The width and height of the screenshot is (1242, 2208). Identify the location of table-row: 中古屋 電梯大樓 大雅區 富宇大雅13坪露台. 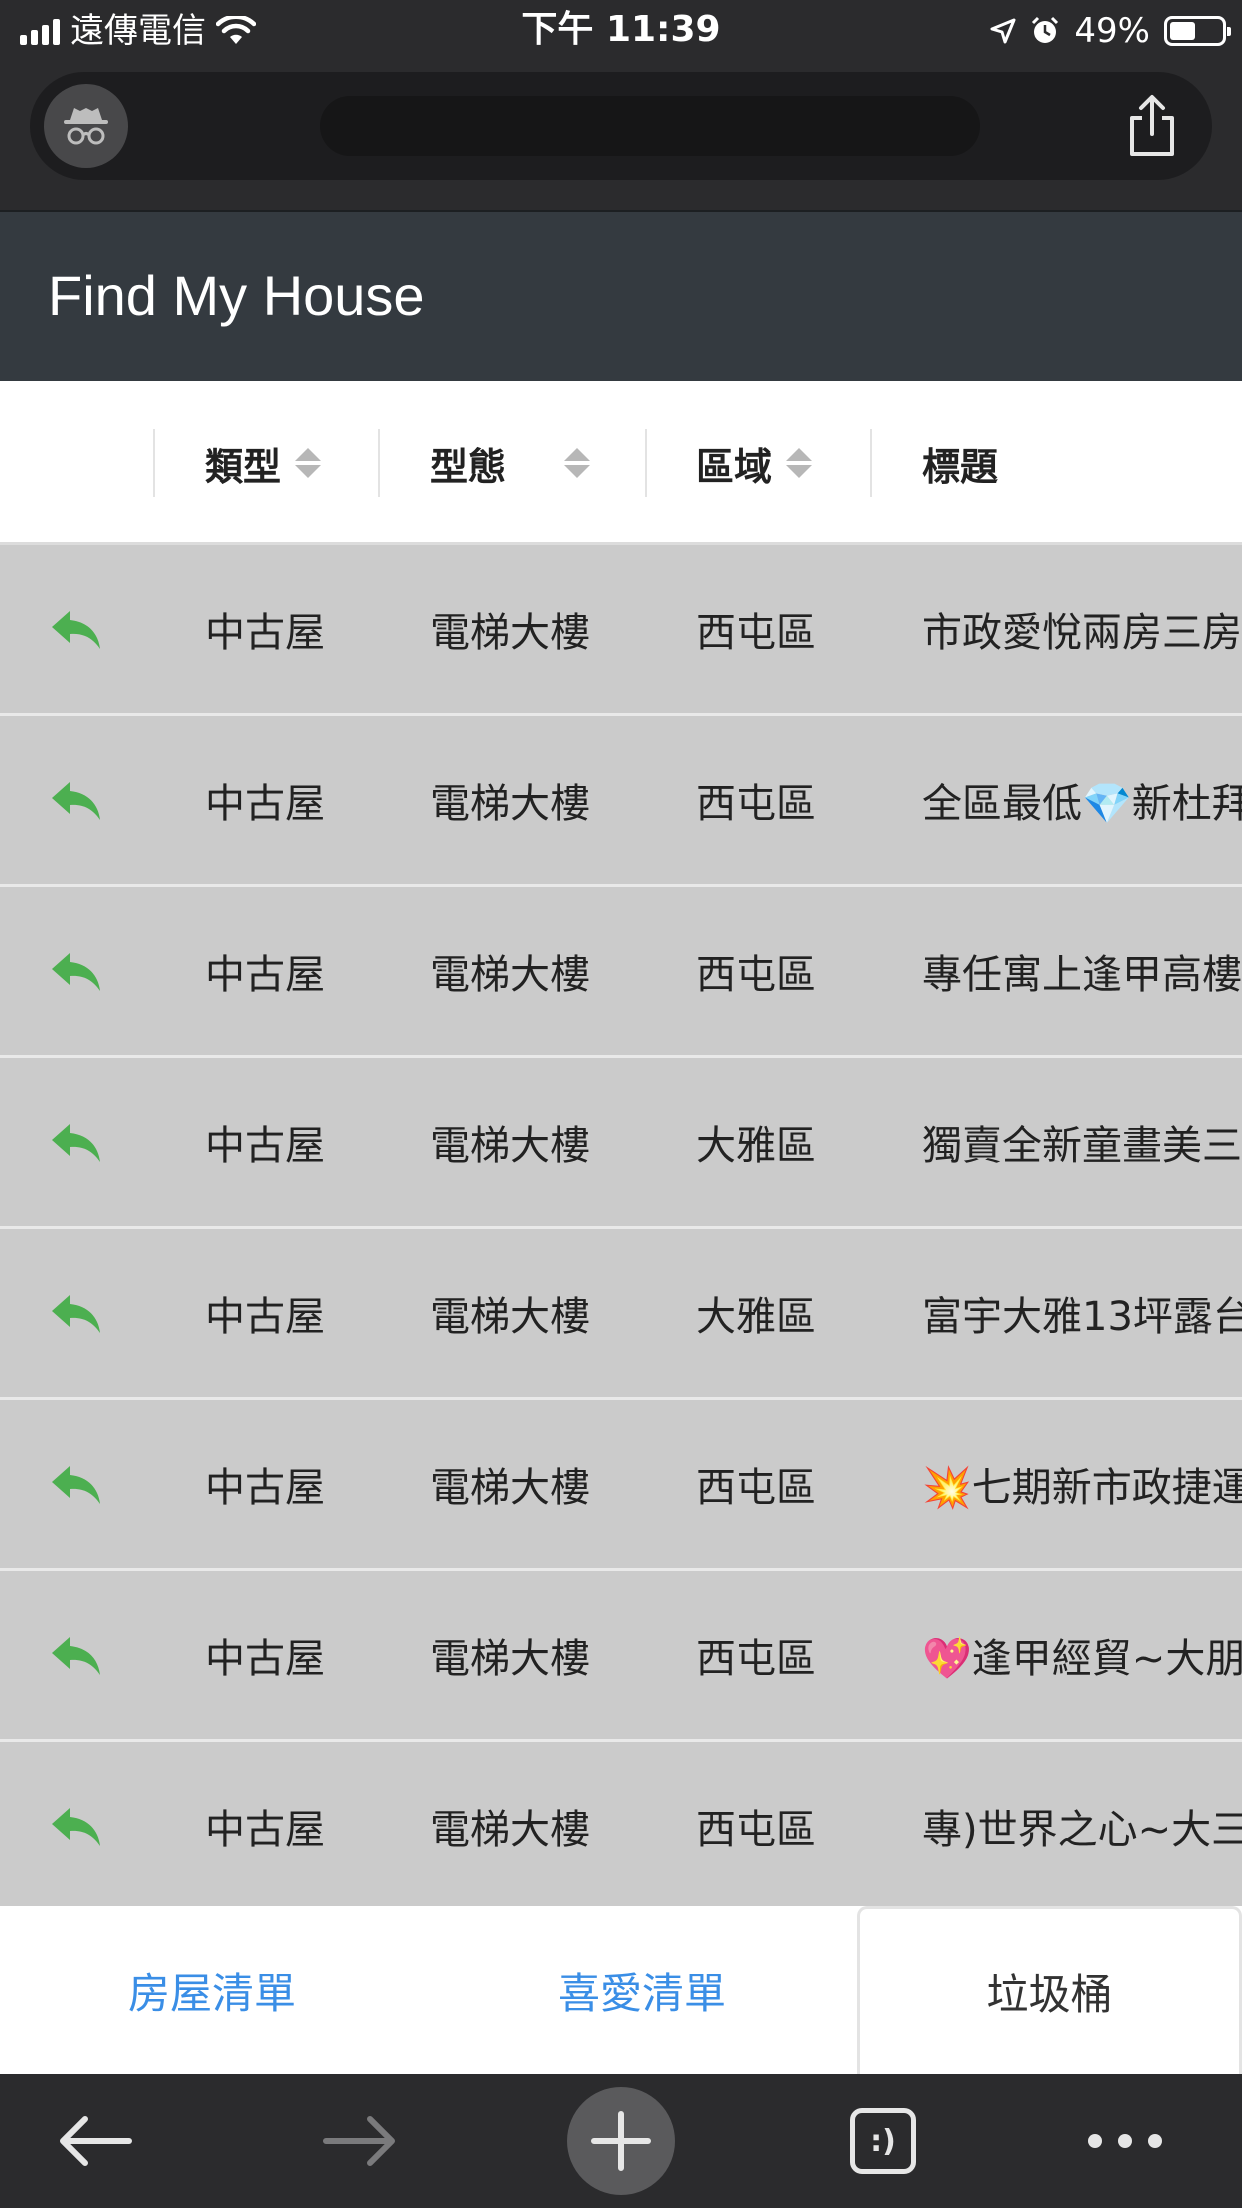
(621, 1314).